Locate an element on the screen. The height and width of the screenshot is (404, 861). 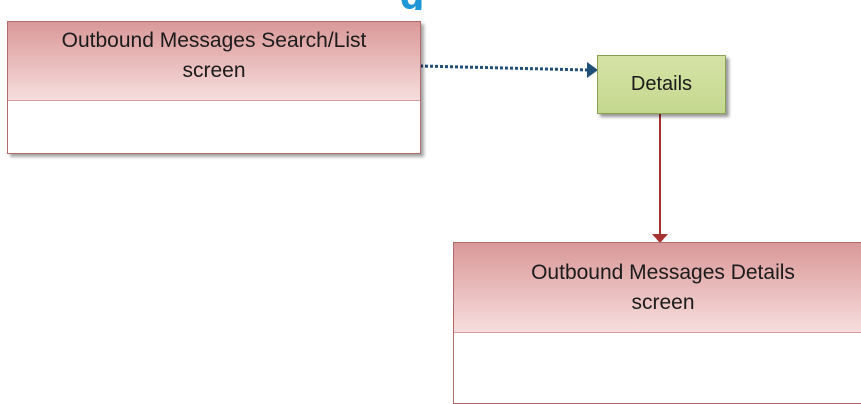
details-action-label: Details is located at coordinates (661, 84).